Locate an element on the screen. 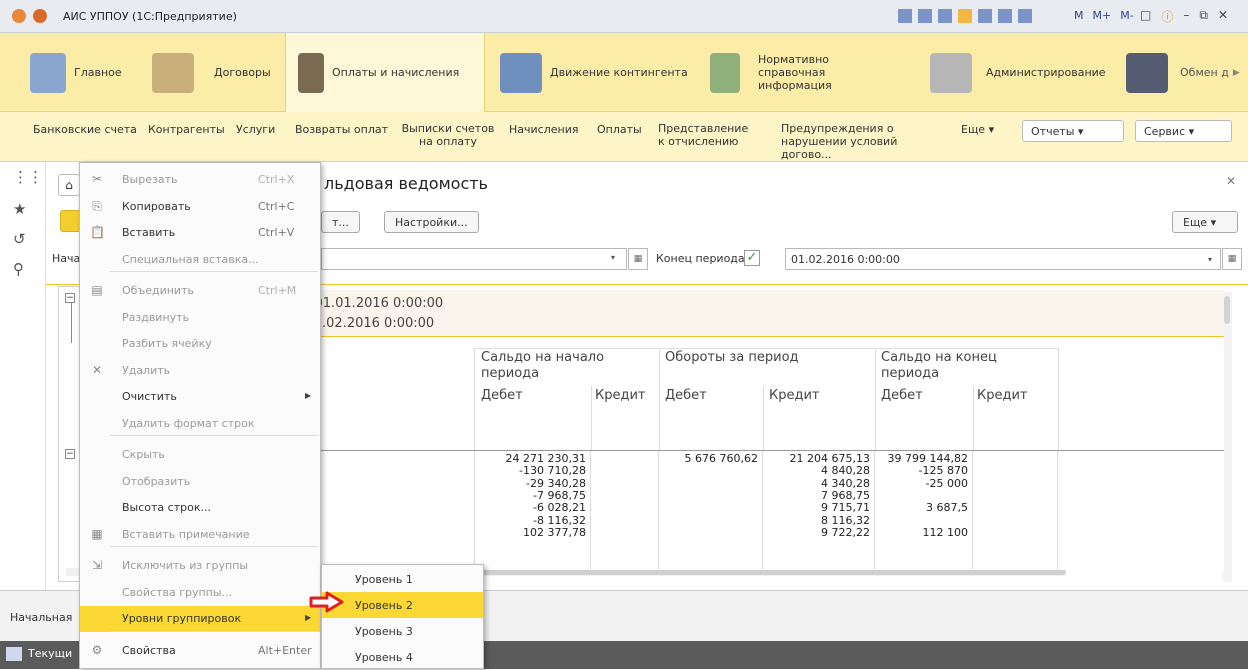 The width and height of the screenshot is (1248, 670). menu-item-label: Свойства is located at coordinates (149, 650).